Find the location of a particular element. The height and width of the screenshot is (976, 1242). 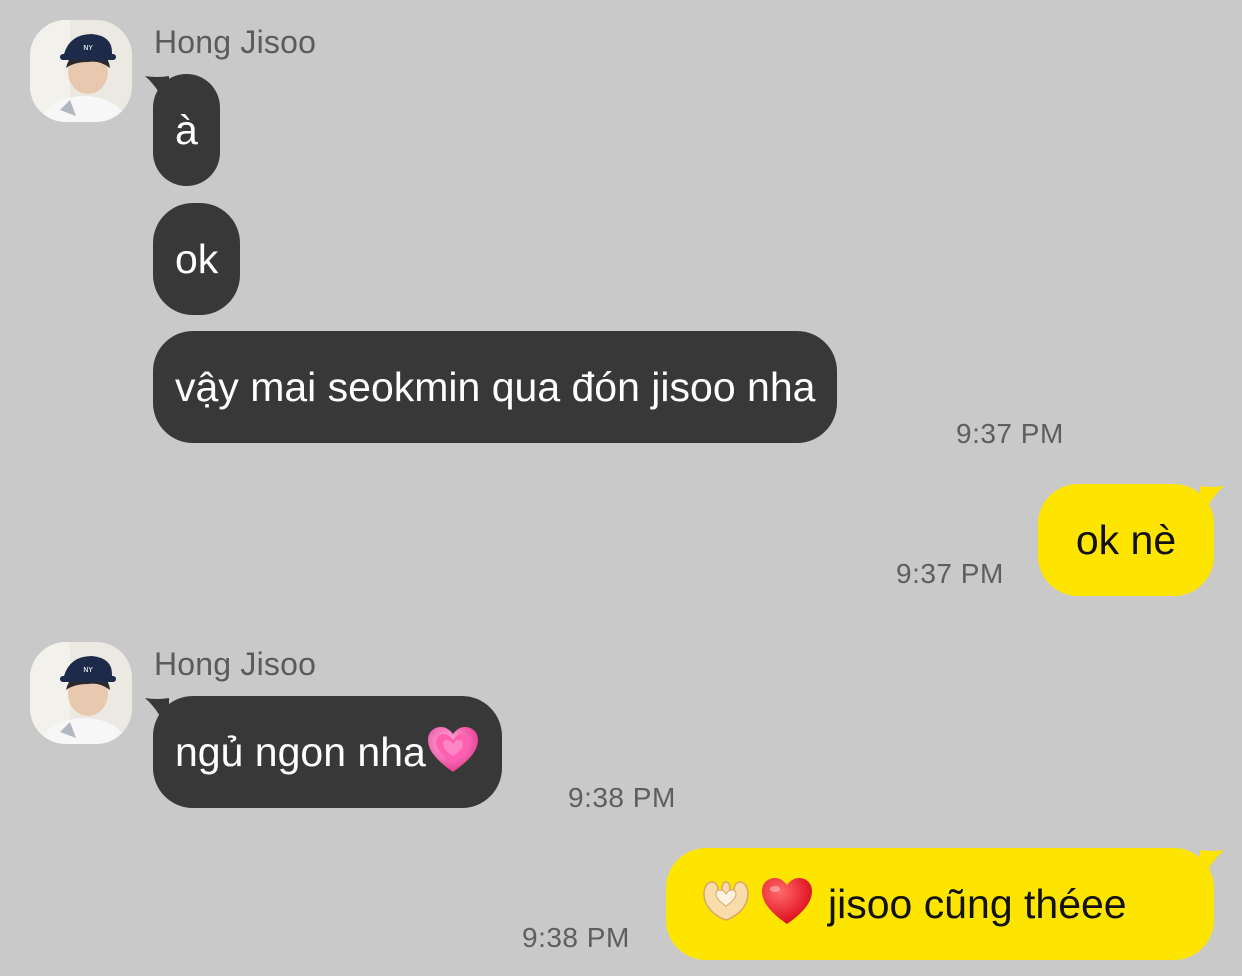

message-bubble: ngủ ngon nha is located at coordinates (327, 752).